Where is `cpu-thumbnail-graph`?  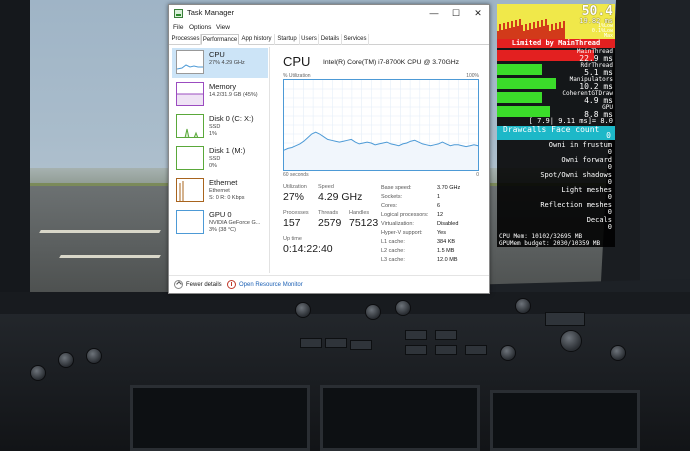
cpu-thumbnail-graph is located at coordinates (190, 62).